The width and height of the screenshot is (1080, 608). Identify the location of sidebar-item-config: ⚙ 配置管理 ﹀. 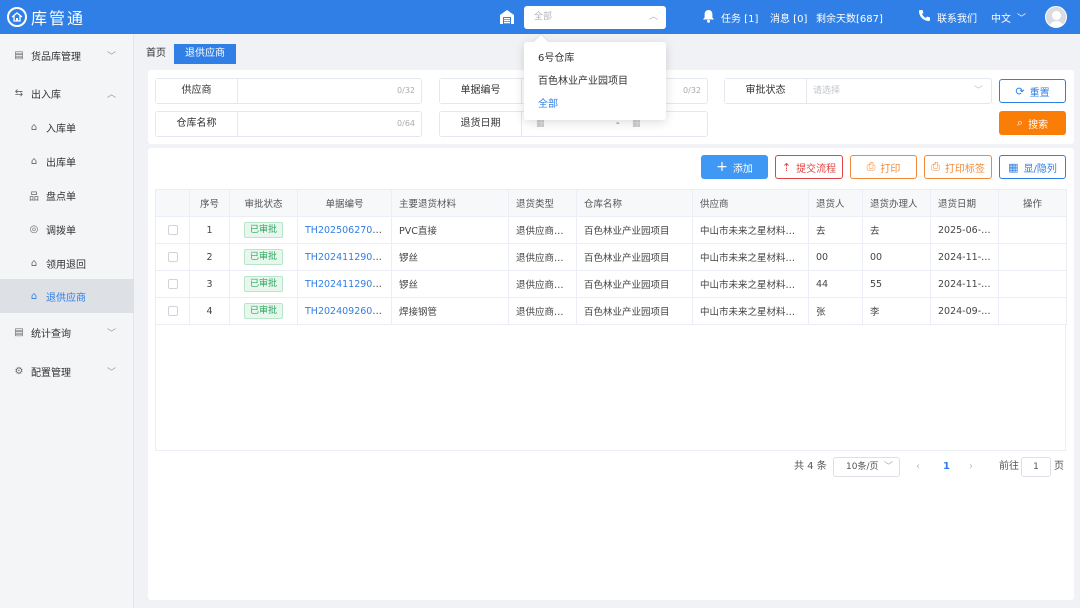
(67, 371).